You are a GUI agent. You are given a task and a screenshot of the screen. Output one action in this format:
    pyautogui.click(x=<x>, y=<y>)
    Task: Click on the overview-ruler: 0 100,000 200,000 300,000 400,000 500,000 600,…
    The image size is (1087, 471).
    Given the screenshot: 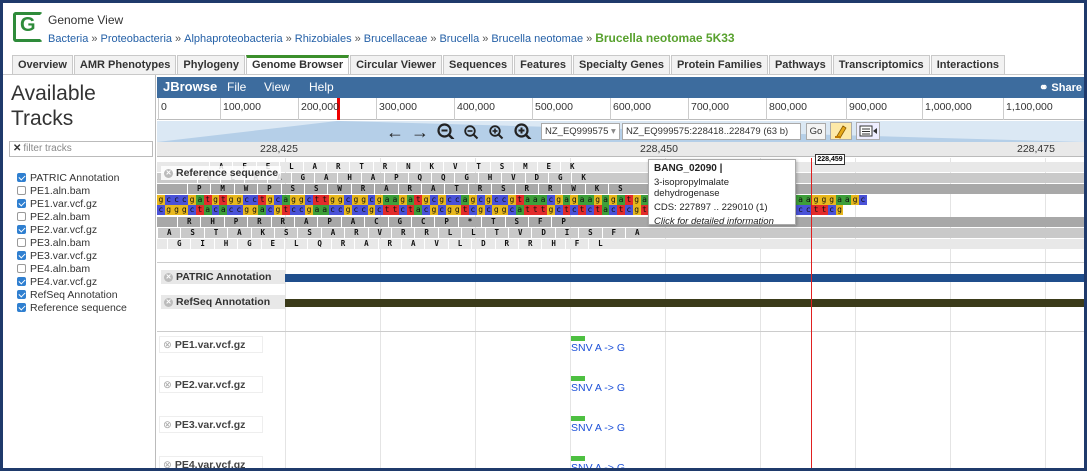 What is the action you would take?
    pyautogui.click(x=620, y=109)
    